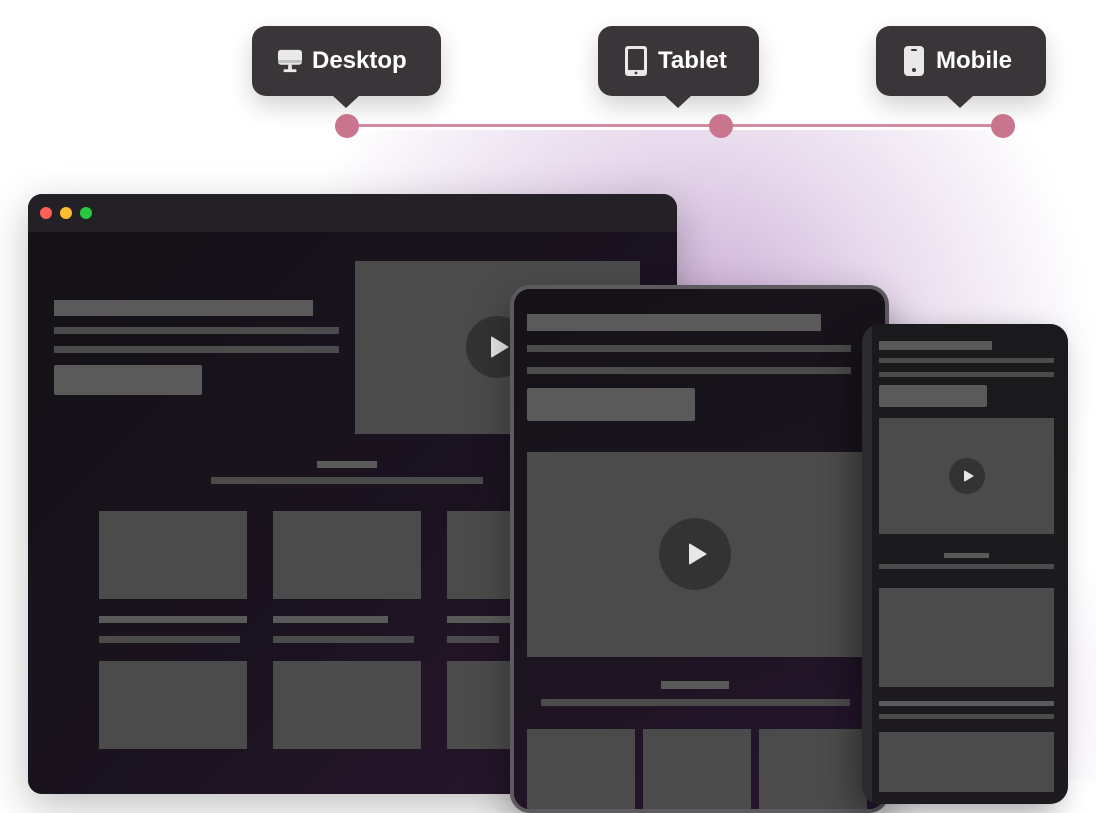  What do you see at coordinates (636, 61) in the screenshot?
I see `tablet-icon` at bounding box center [636, 61].